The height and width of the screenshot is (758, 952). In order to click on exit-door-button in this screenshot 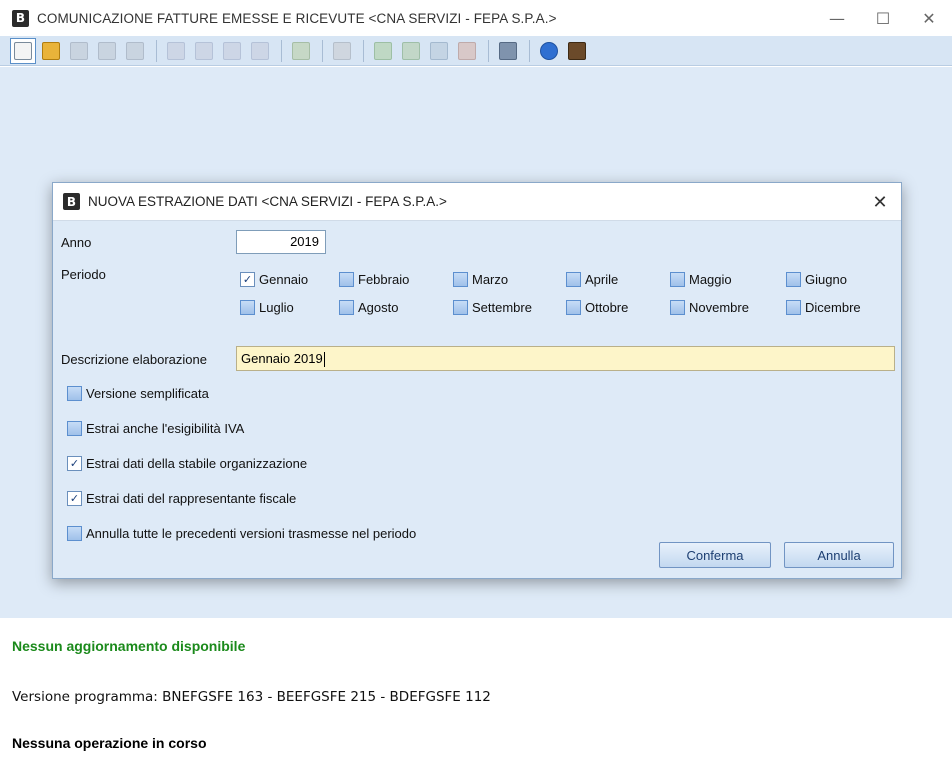, I will do `click(577, 51)`.